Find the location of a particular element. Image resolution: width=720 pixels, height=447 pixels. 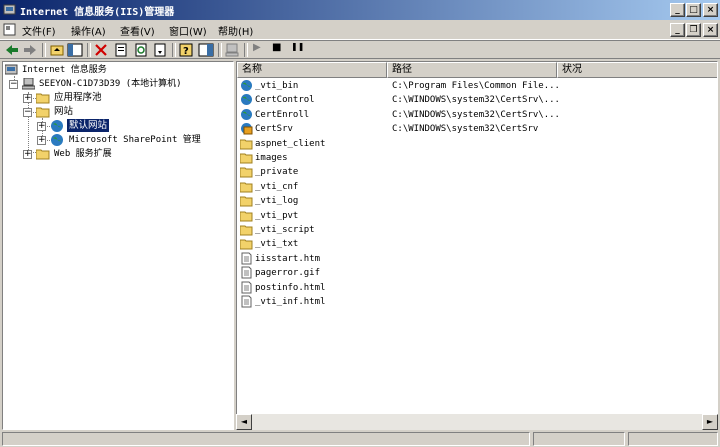

tree-item-label: 网站 is located at coordinates (64, 111).